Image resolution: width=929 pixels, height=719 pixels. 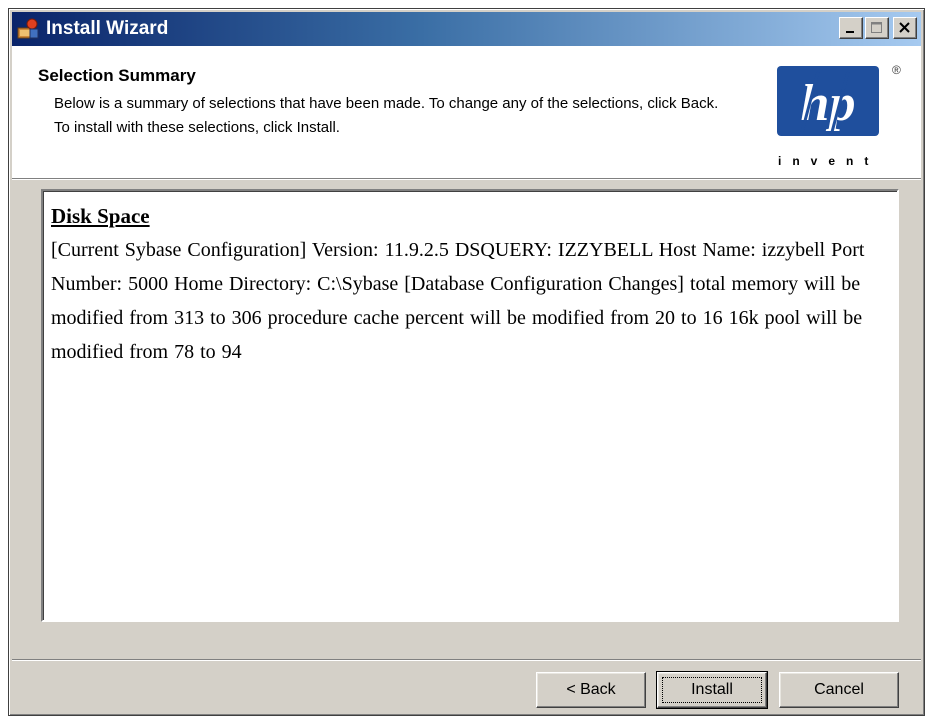 What do you see at coordinates (466, 660) in the screenshot?
I see `footer-divider` at bounding box center [466, 660].